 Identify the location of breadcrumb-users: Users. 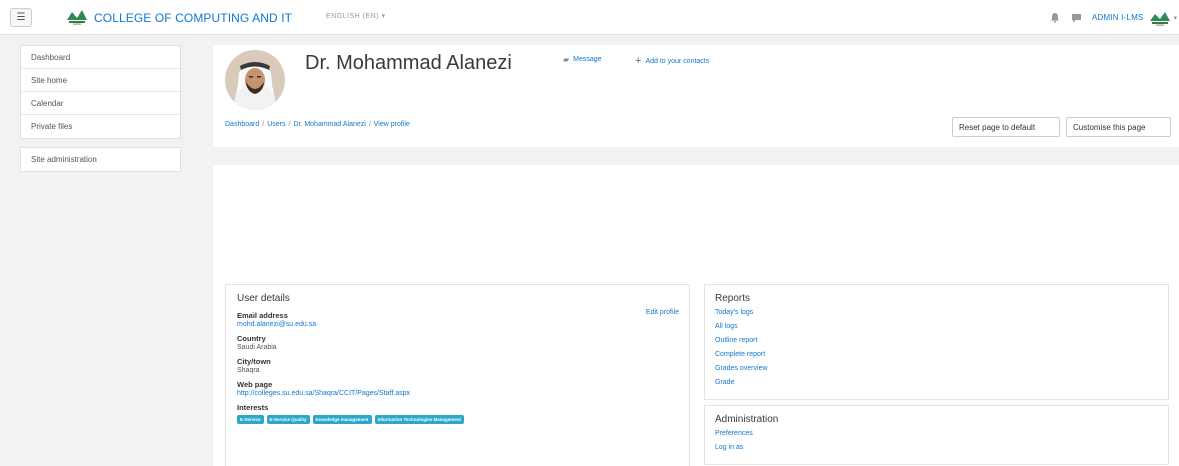
(276, 124).